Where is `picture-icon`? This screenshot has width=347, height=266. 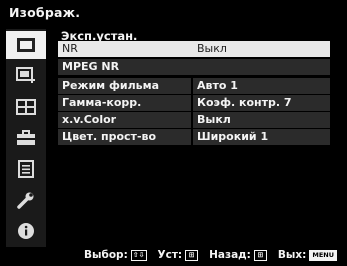
picture-icon is located at coordinates (26, 45).